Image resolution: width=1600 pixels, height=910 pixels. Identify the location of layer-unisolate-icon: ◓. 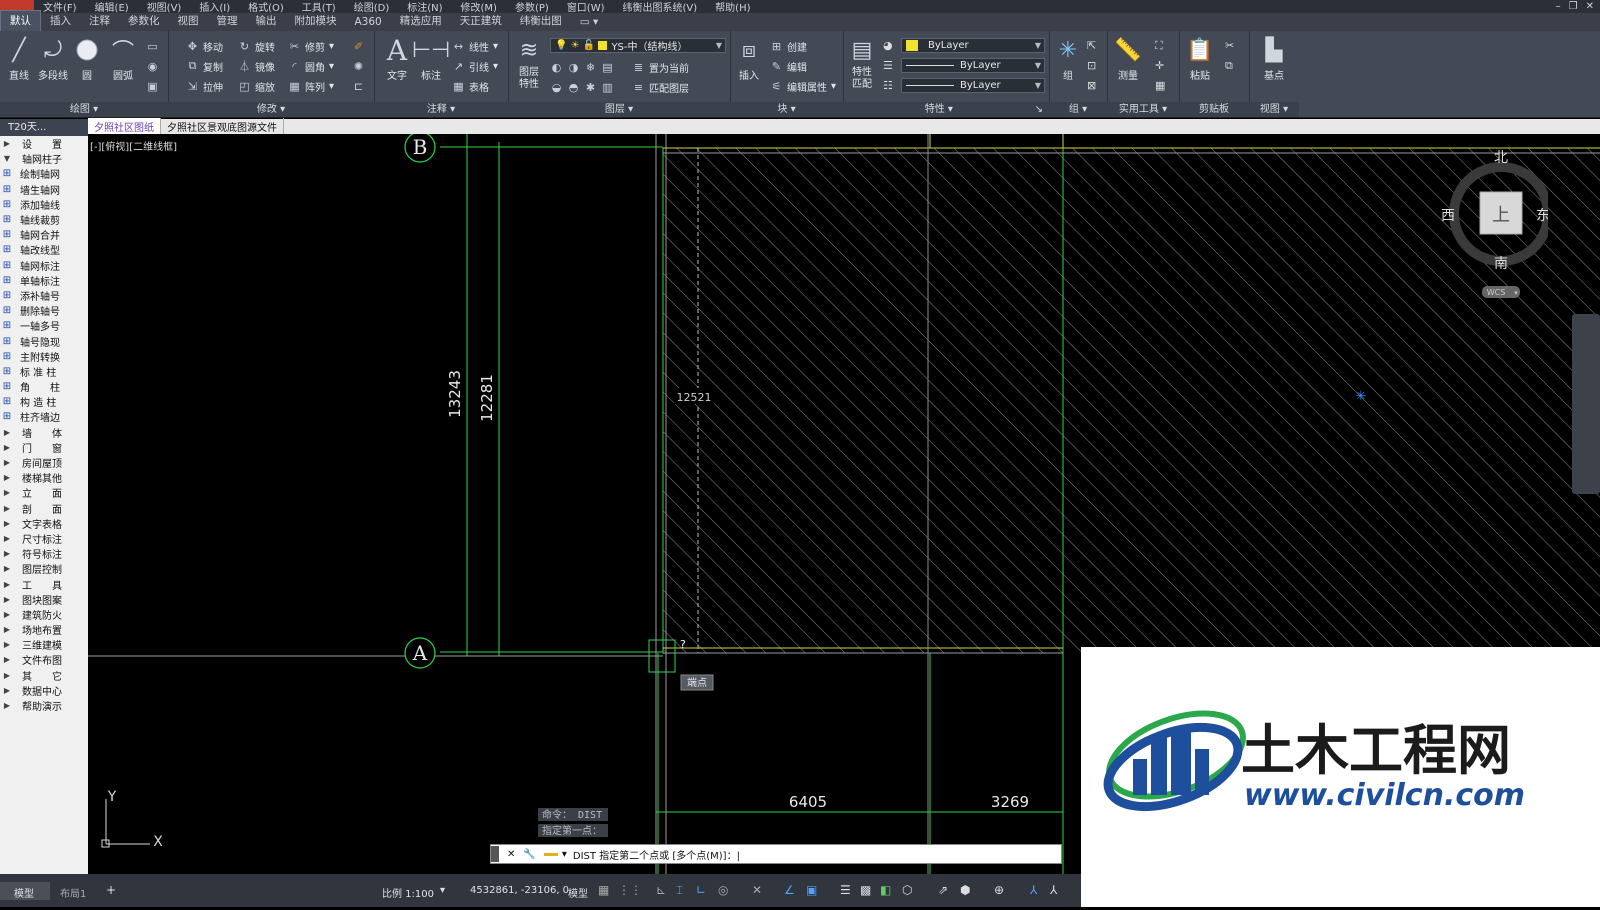
(573, 87).